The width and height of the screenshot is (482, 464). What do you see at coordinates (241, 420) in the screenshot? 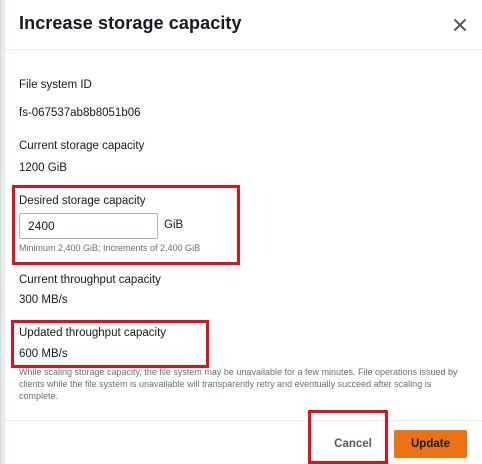
I see `footer-divider` at bounding box center [241, 420].